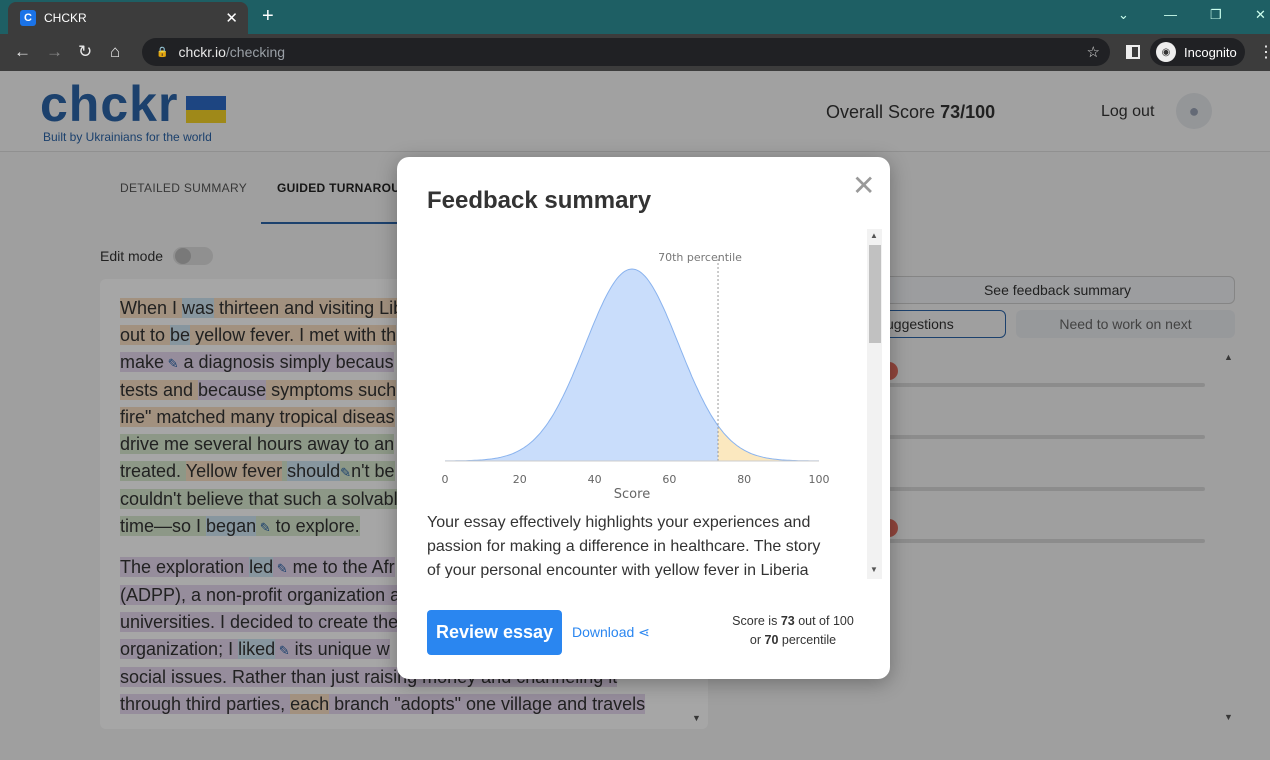  Describe the element at coordinates (700, 257) in the screenshot. I see `percentile-marker-label: 70th percentile` at that location.